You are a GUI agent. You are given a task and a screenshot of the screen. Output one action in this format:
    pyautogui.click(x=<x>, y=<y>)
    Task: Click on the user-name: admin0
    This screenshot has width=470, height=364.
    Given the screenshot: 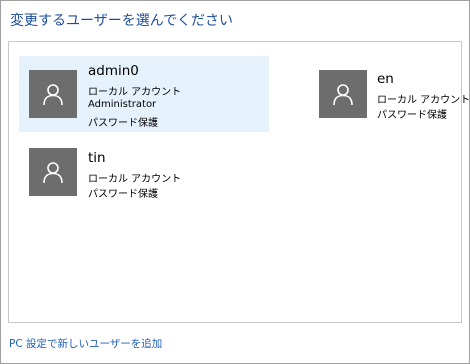 What is the action you would take?
    pyautogui.click(x=113, y=71)
    